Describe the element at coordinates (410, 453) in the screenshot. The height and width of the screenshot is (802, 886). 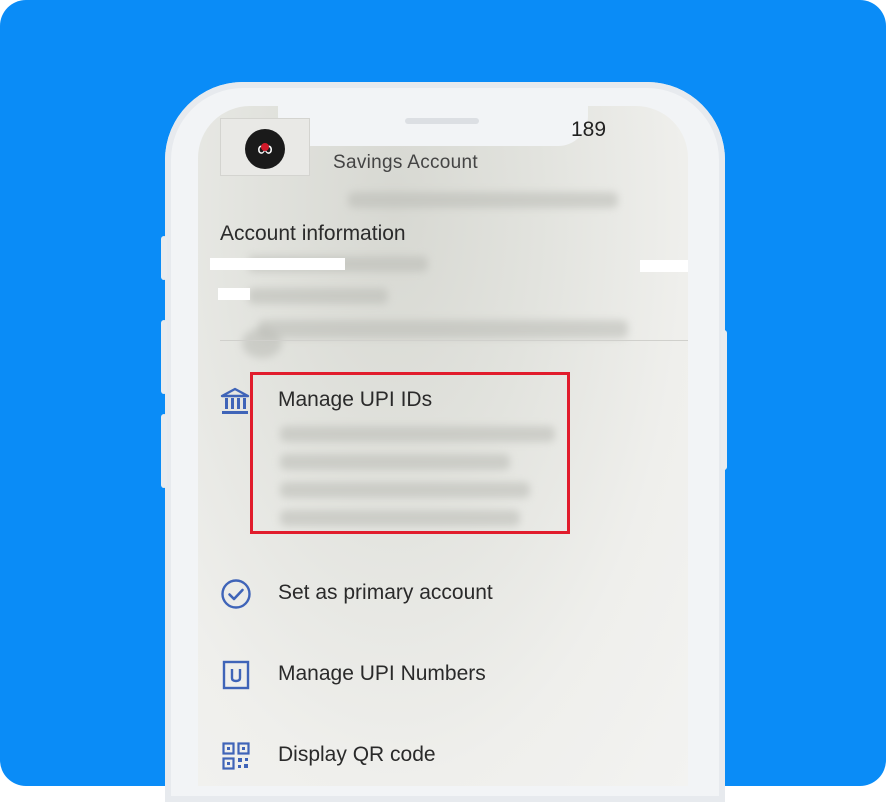
I see `highlight-box` at that location.